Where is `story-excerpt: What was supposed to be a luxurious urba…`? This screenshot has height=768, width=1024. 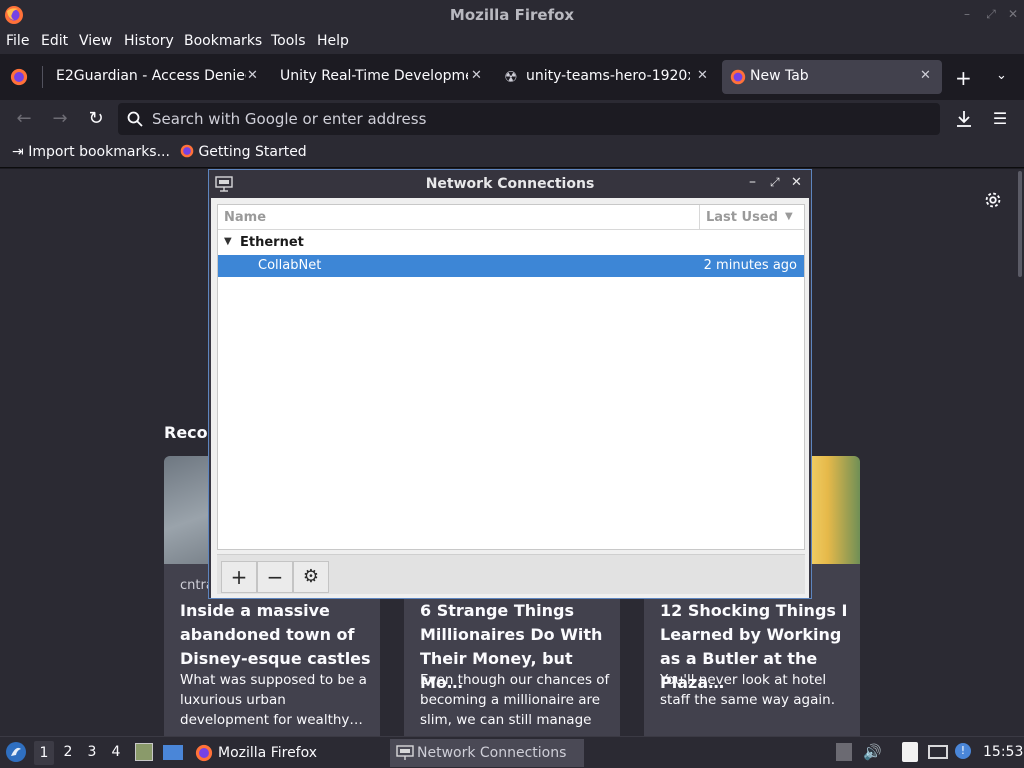 story-excerpt: What was supposed to be a luxurious urba… is located at coordinates (273, 700).